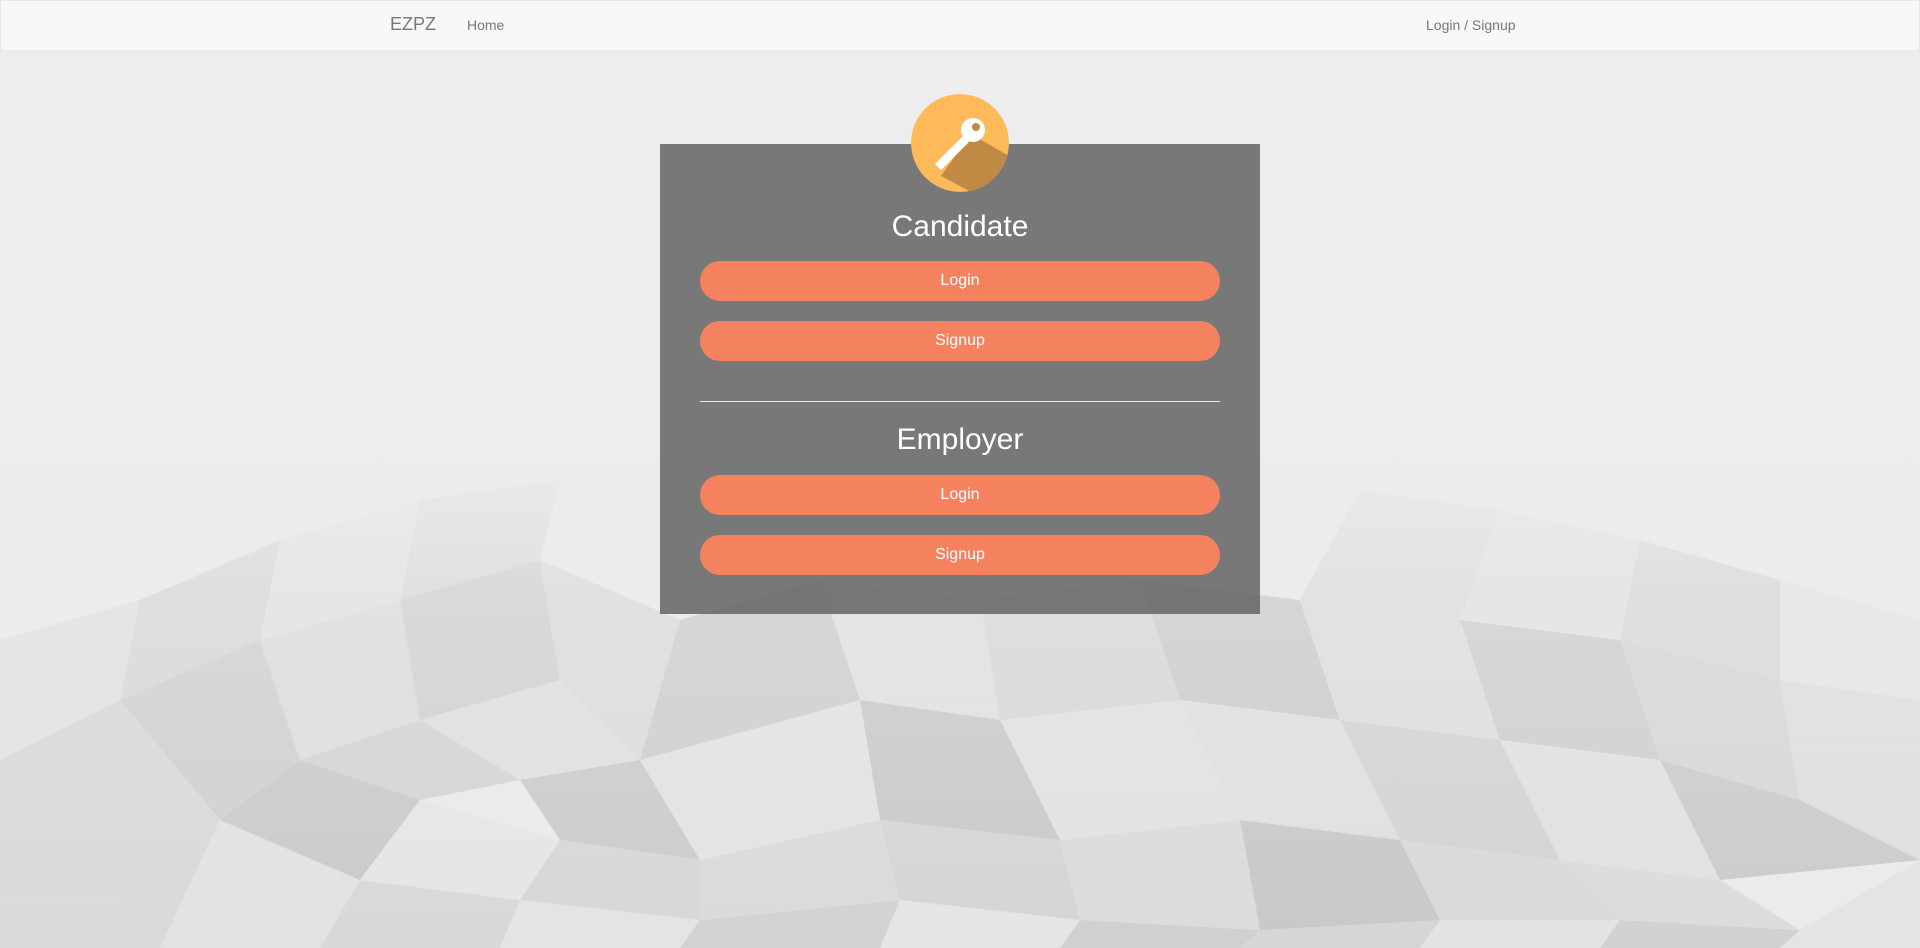  I want to click on key-icon, so click(960, 143).